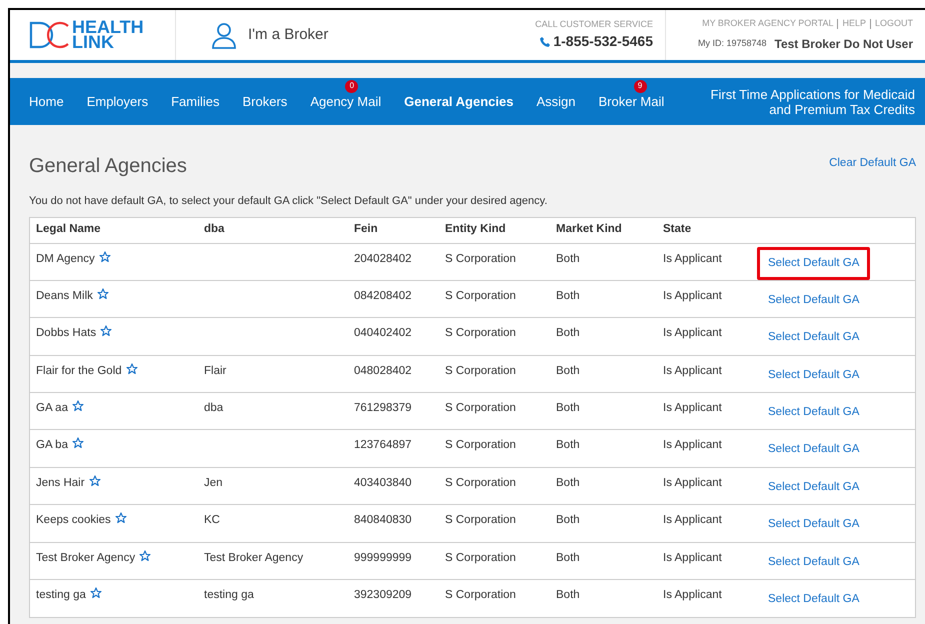 The width and height of the screenshot is (925, 624). I want to click on table-cell: 123764897, so click(383, 445).